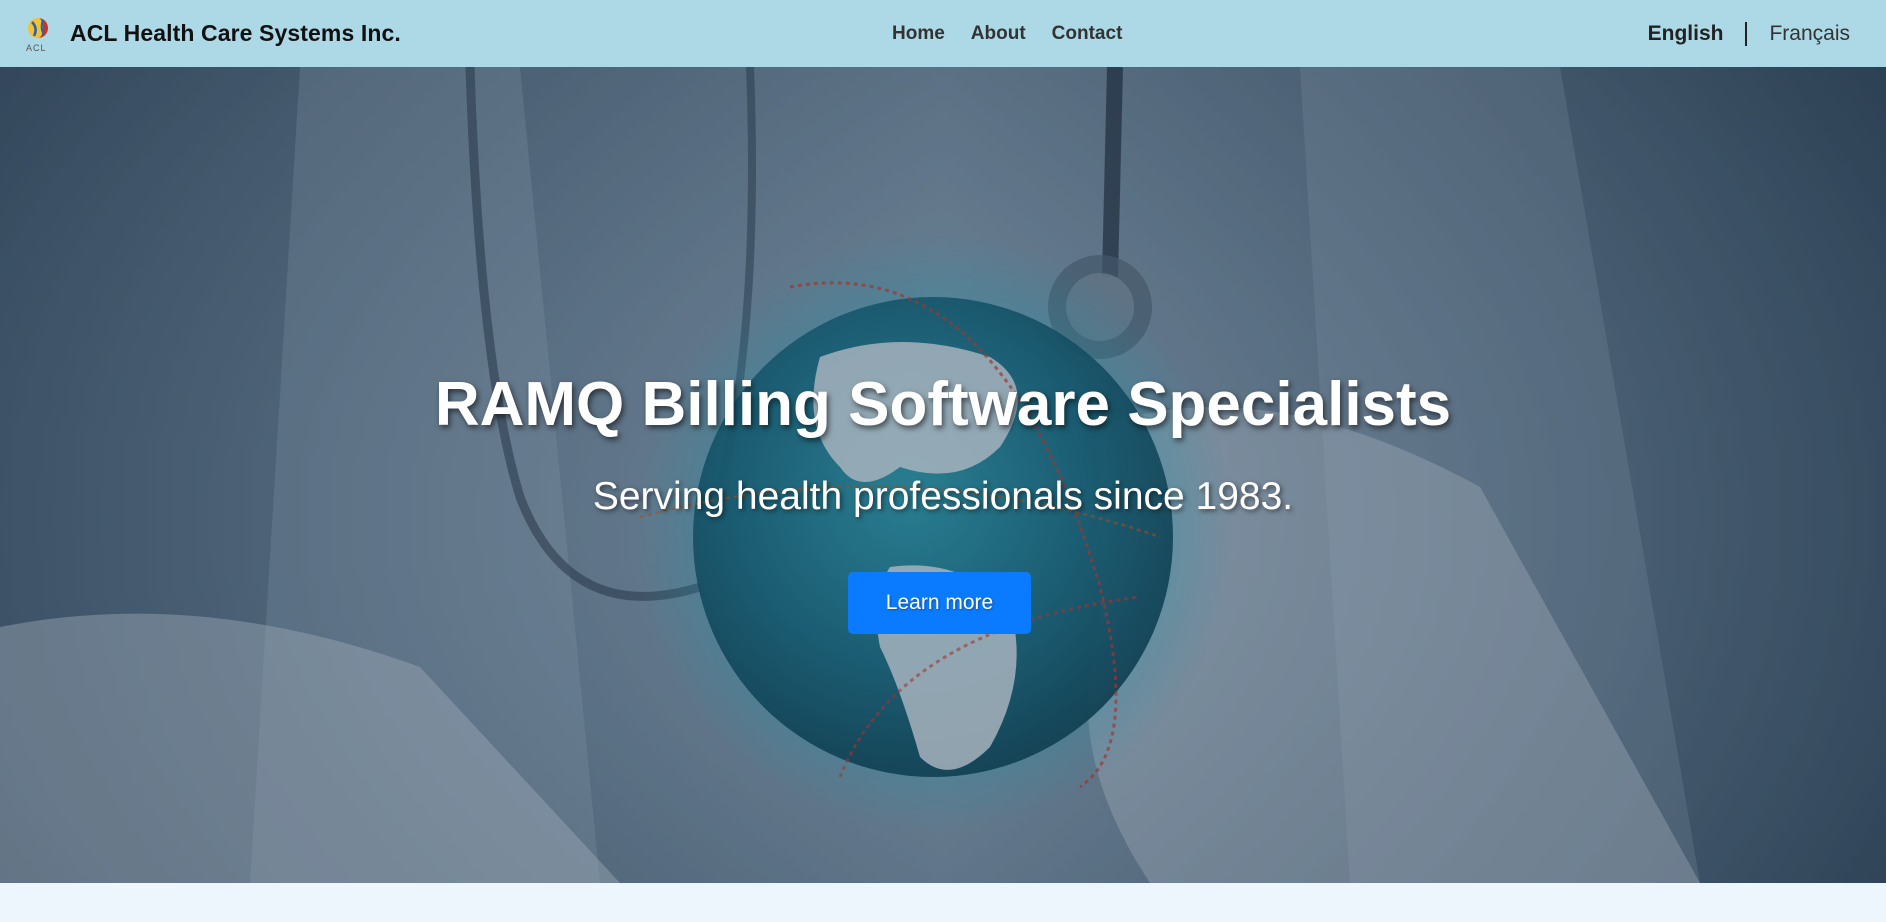  Describe the element at coordinates (1749, 33) in the screenshot. I see `language-switcher: English Français` at that location.